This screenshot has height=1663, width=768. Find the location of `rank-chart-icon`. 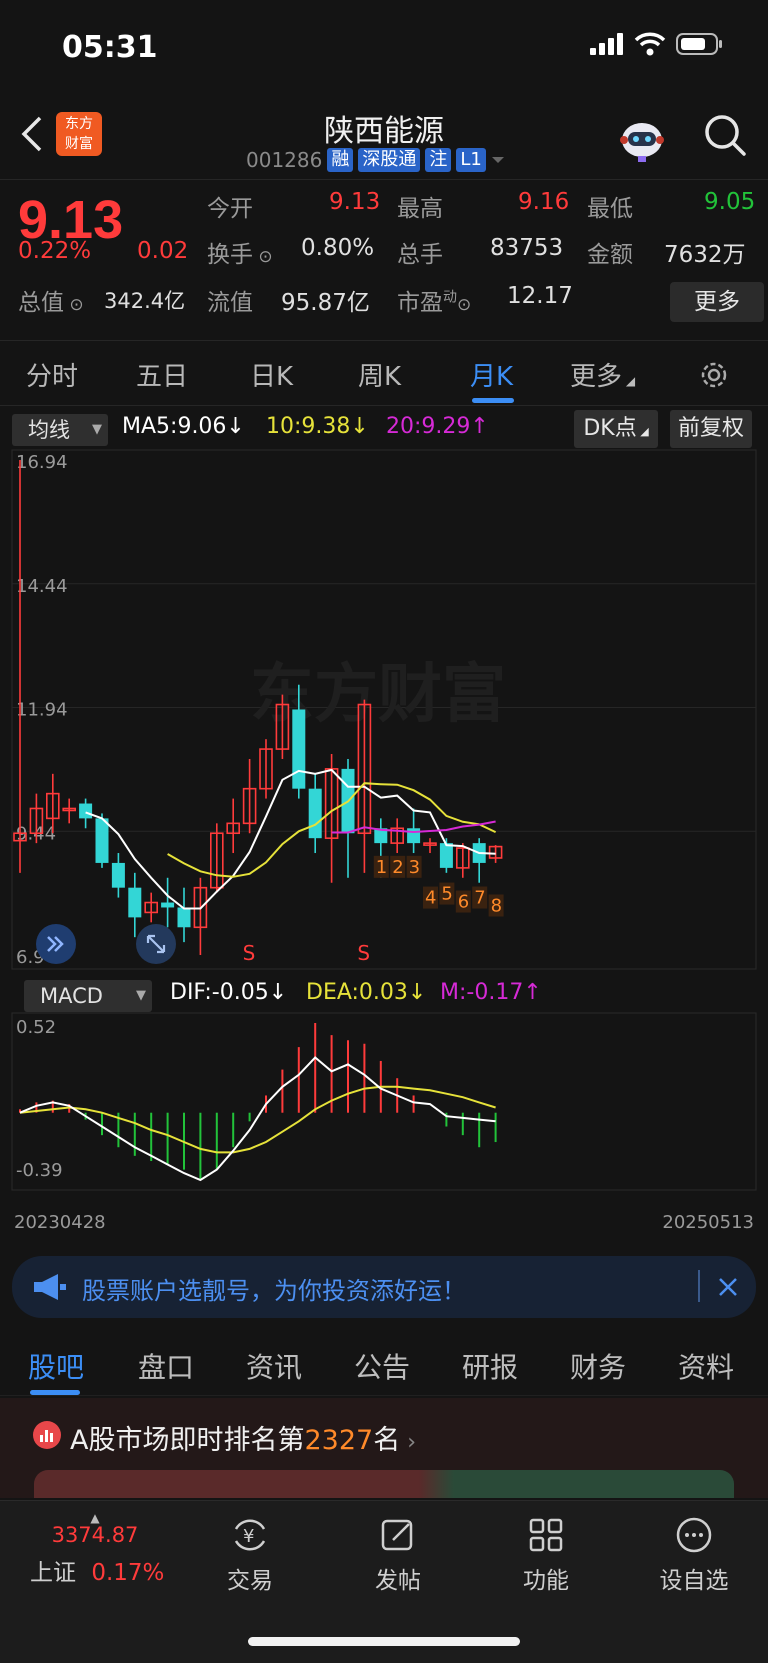

rank-chart-icon is located at coordinates (47, 1435).